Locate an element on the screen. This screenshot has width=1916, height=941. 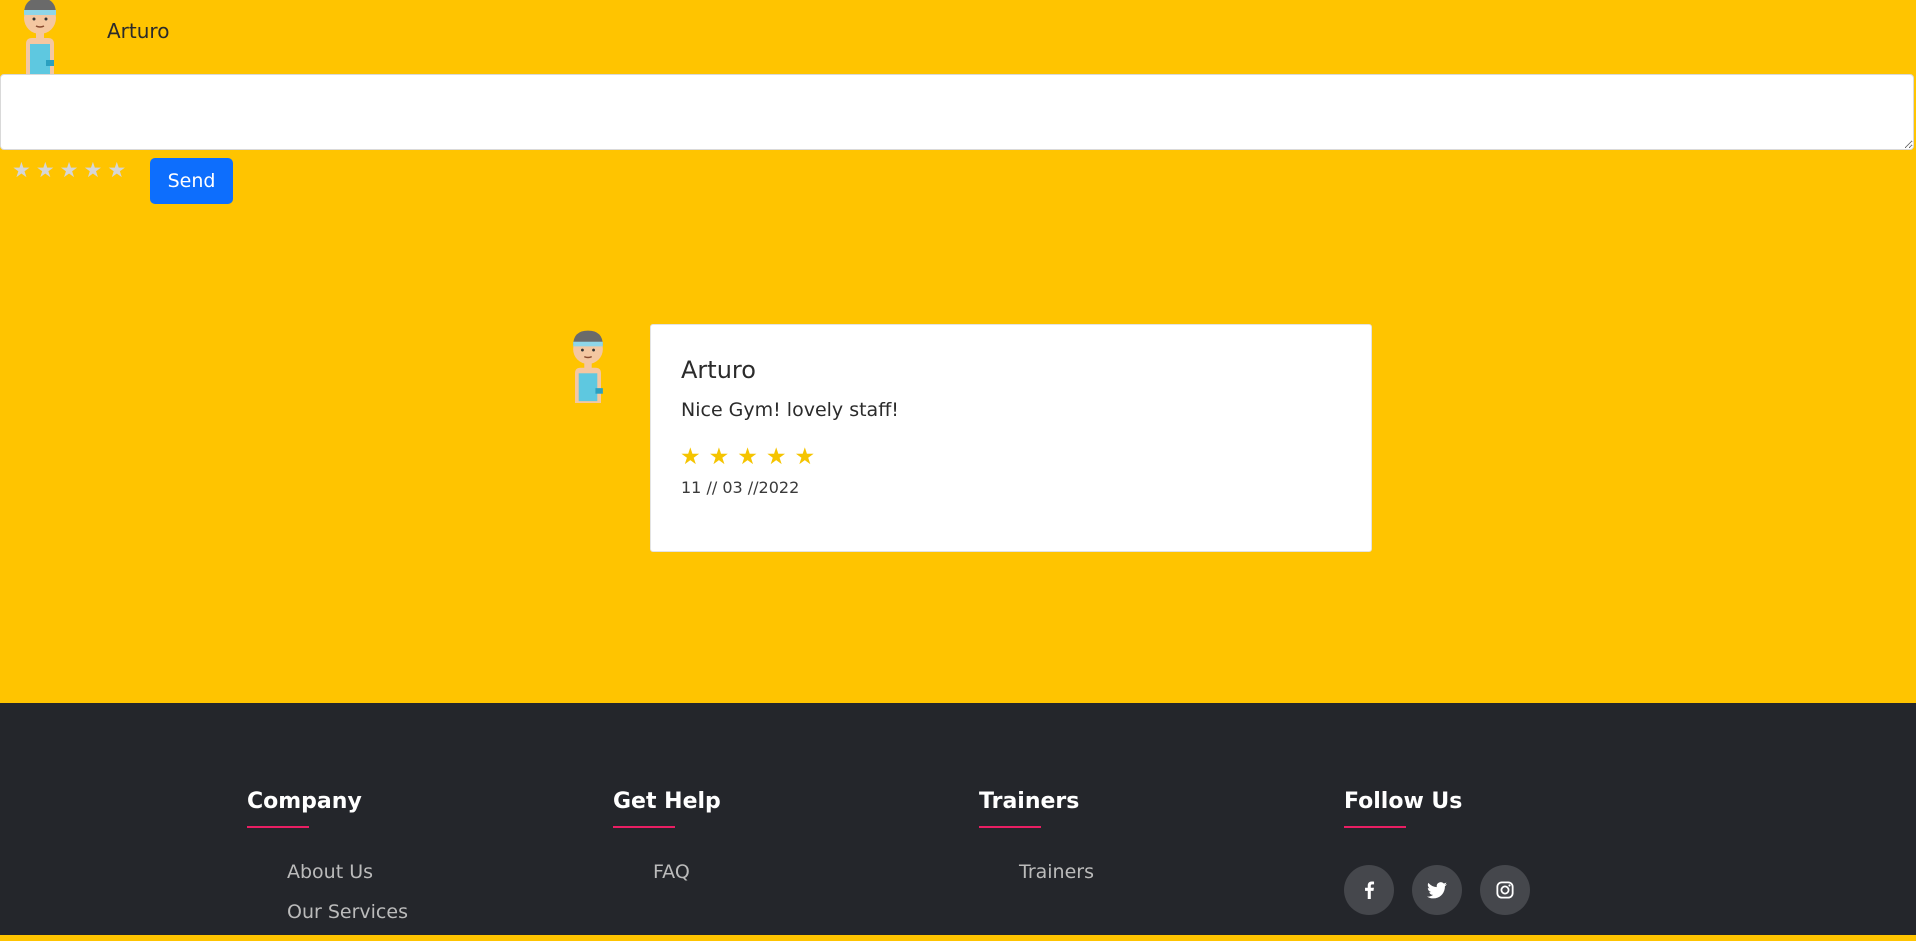
footer-follow-column: Follow Us is located at coordinates (1437, 852).